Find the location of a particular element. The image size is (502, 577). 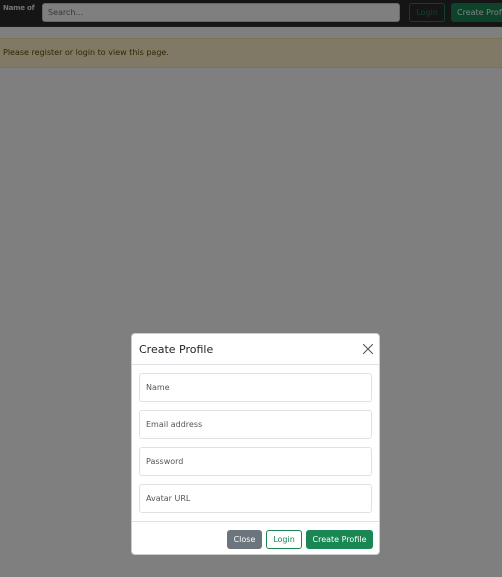

modal-header: Create Profile is located at coordinates (255, 349).